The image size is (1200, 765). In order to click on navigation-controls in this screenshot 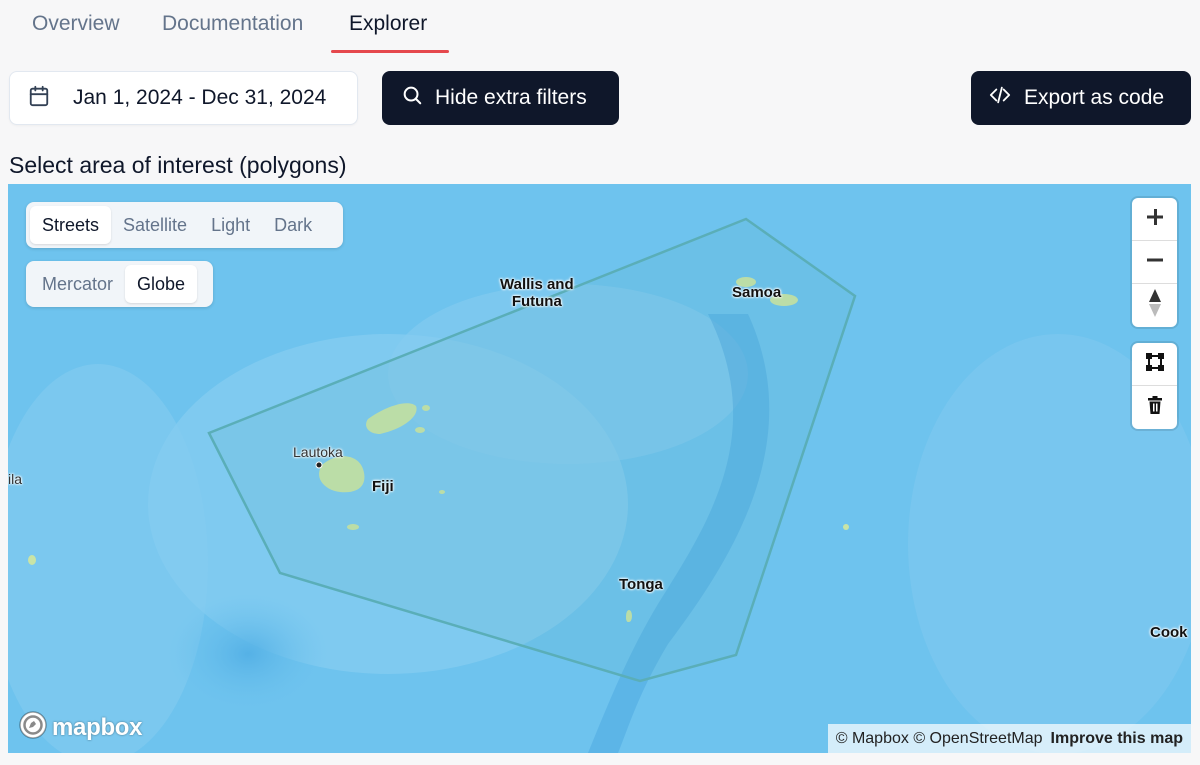, I will do `click(1154, 262)`.